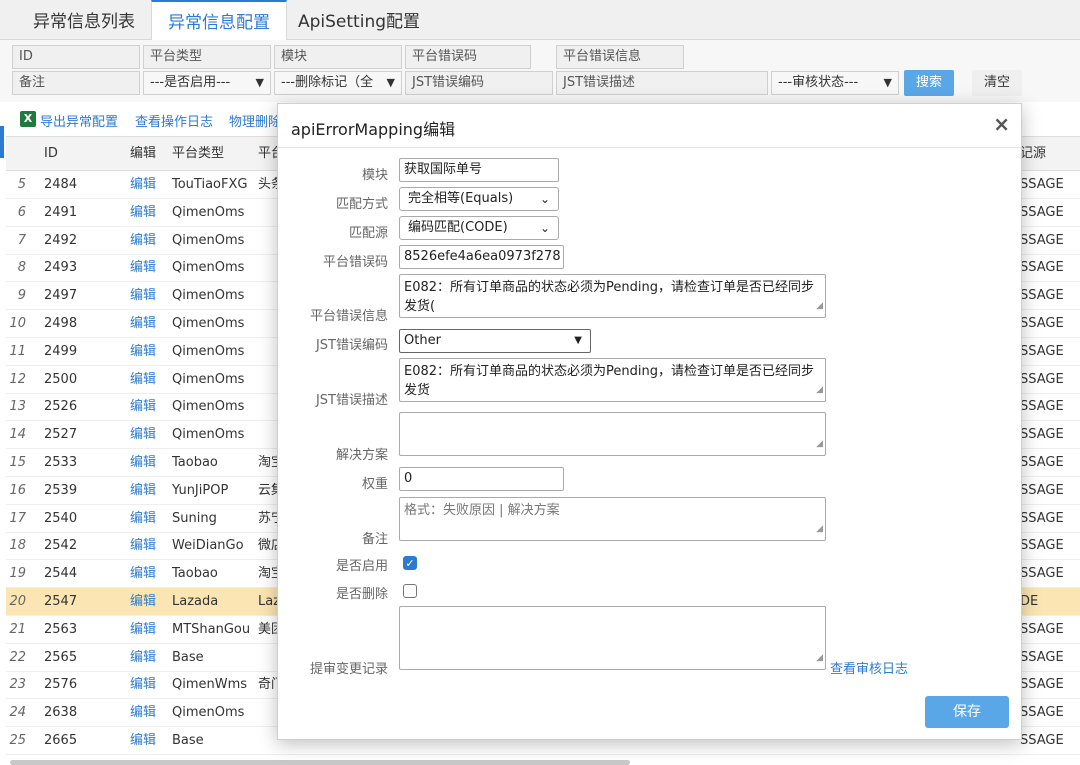 This screenshot has width=1080, height=765. I want to click on solution-textarea: ◢, so click(612, 434).